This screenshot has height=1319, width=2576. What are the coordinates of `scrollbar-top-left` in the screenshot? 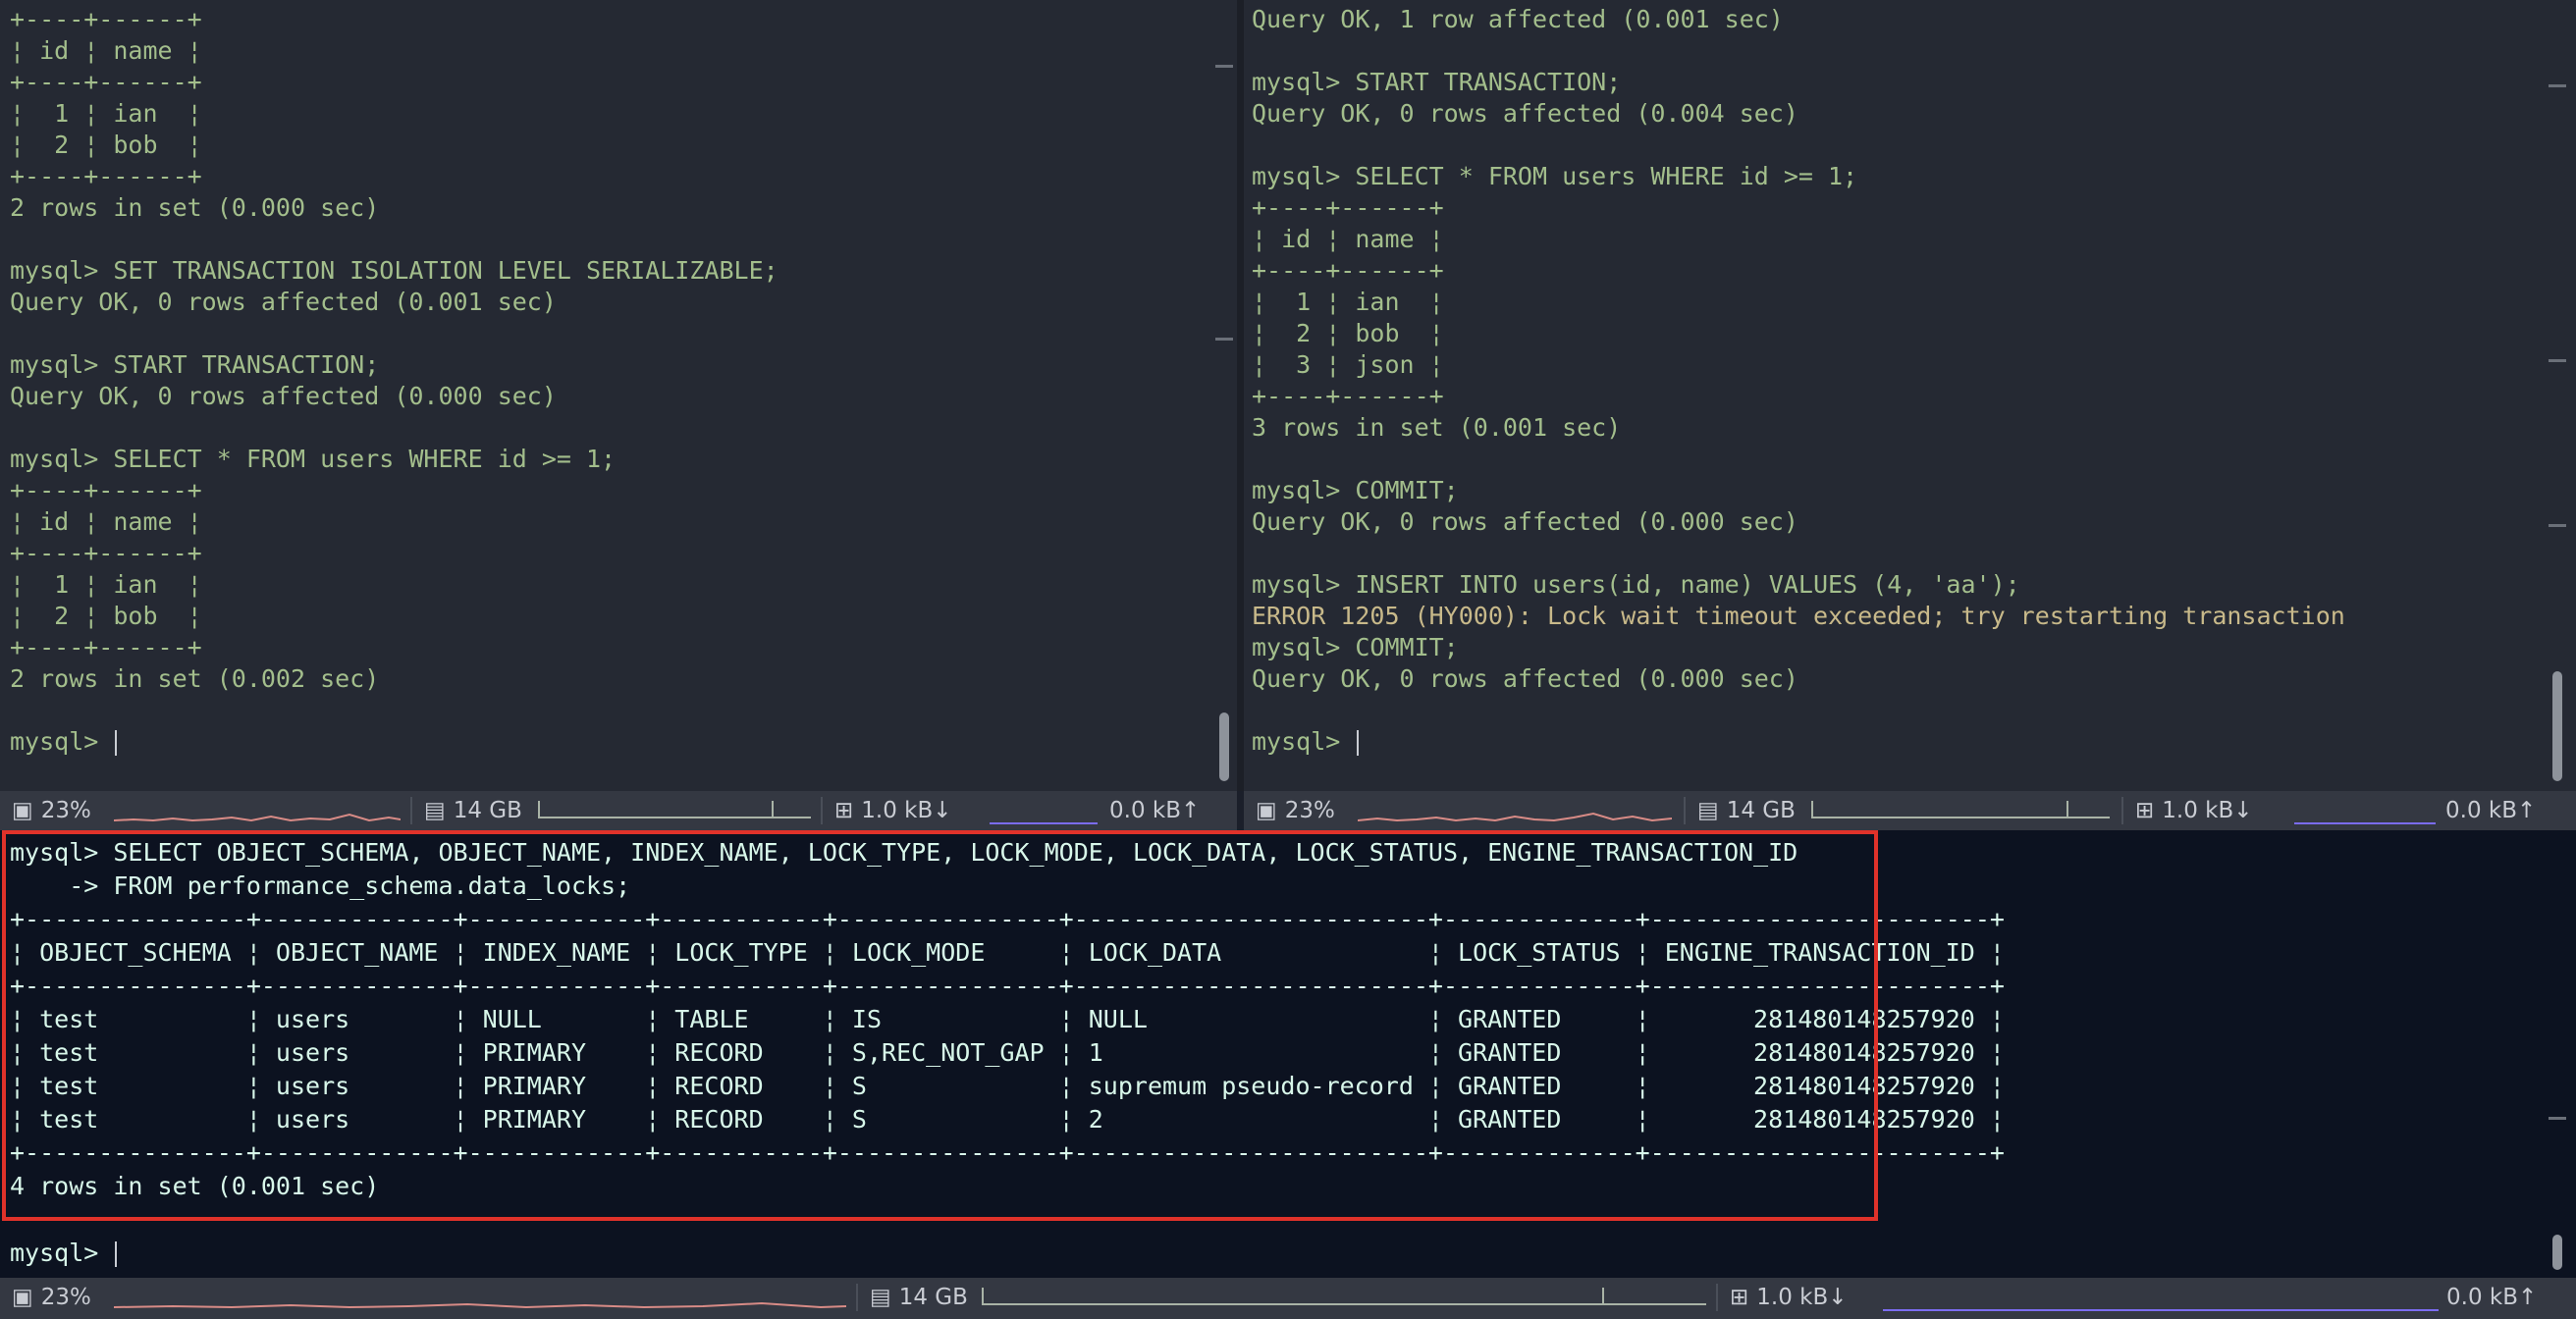 It's located at (1224, 395).